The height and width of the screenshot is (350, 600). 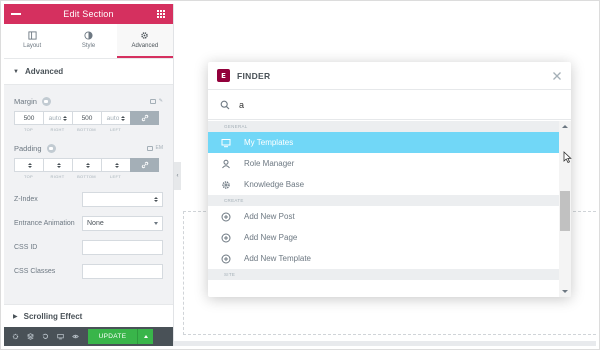 What do you see at coordinates (269, 142) in the screenshot?
I see `result-label: My Templates` at bounding box center [269, 142].